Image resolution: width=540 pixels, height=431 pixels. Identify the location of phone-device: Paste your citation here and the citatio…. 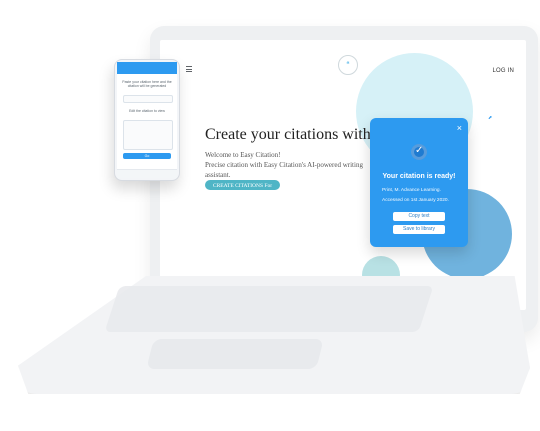
(147, 120).